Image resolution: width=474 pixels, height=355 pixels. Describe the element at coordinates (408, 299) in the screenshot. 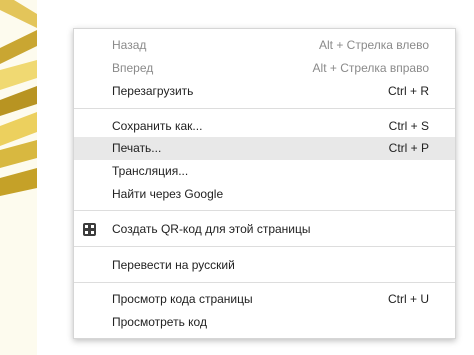

I see `menu-item-shortcut: Ctrl + U` at that location.